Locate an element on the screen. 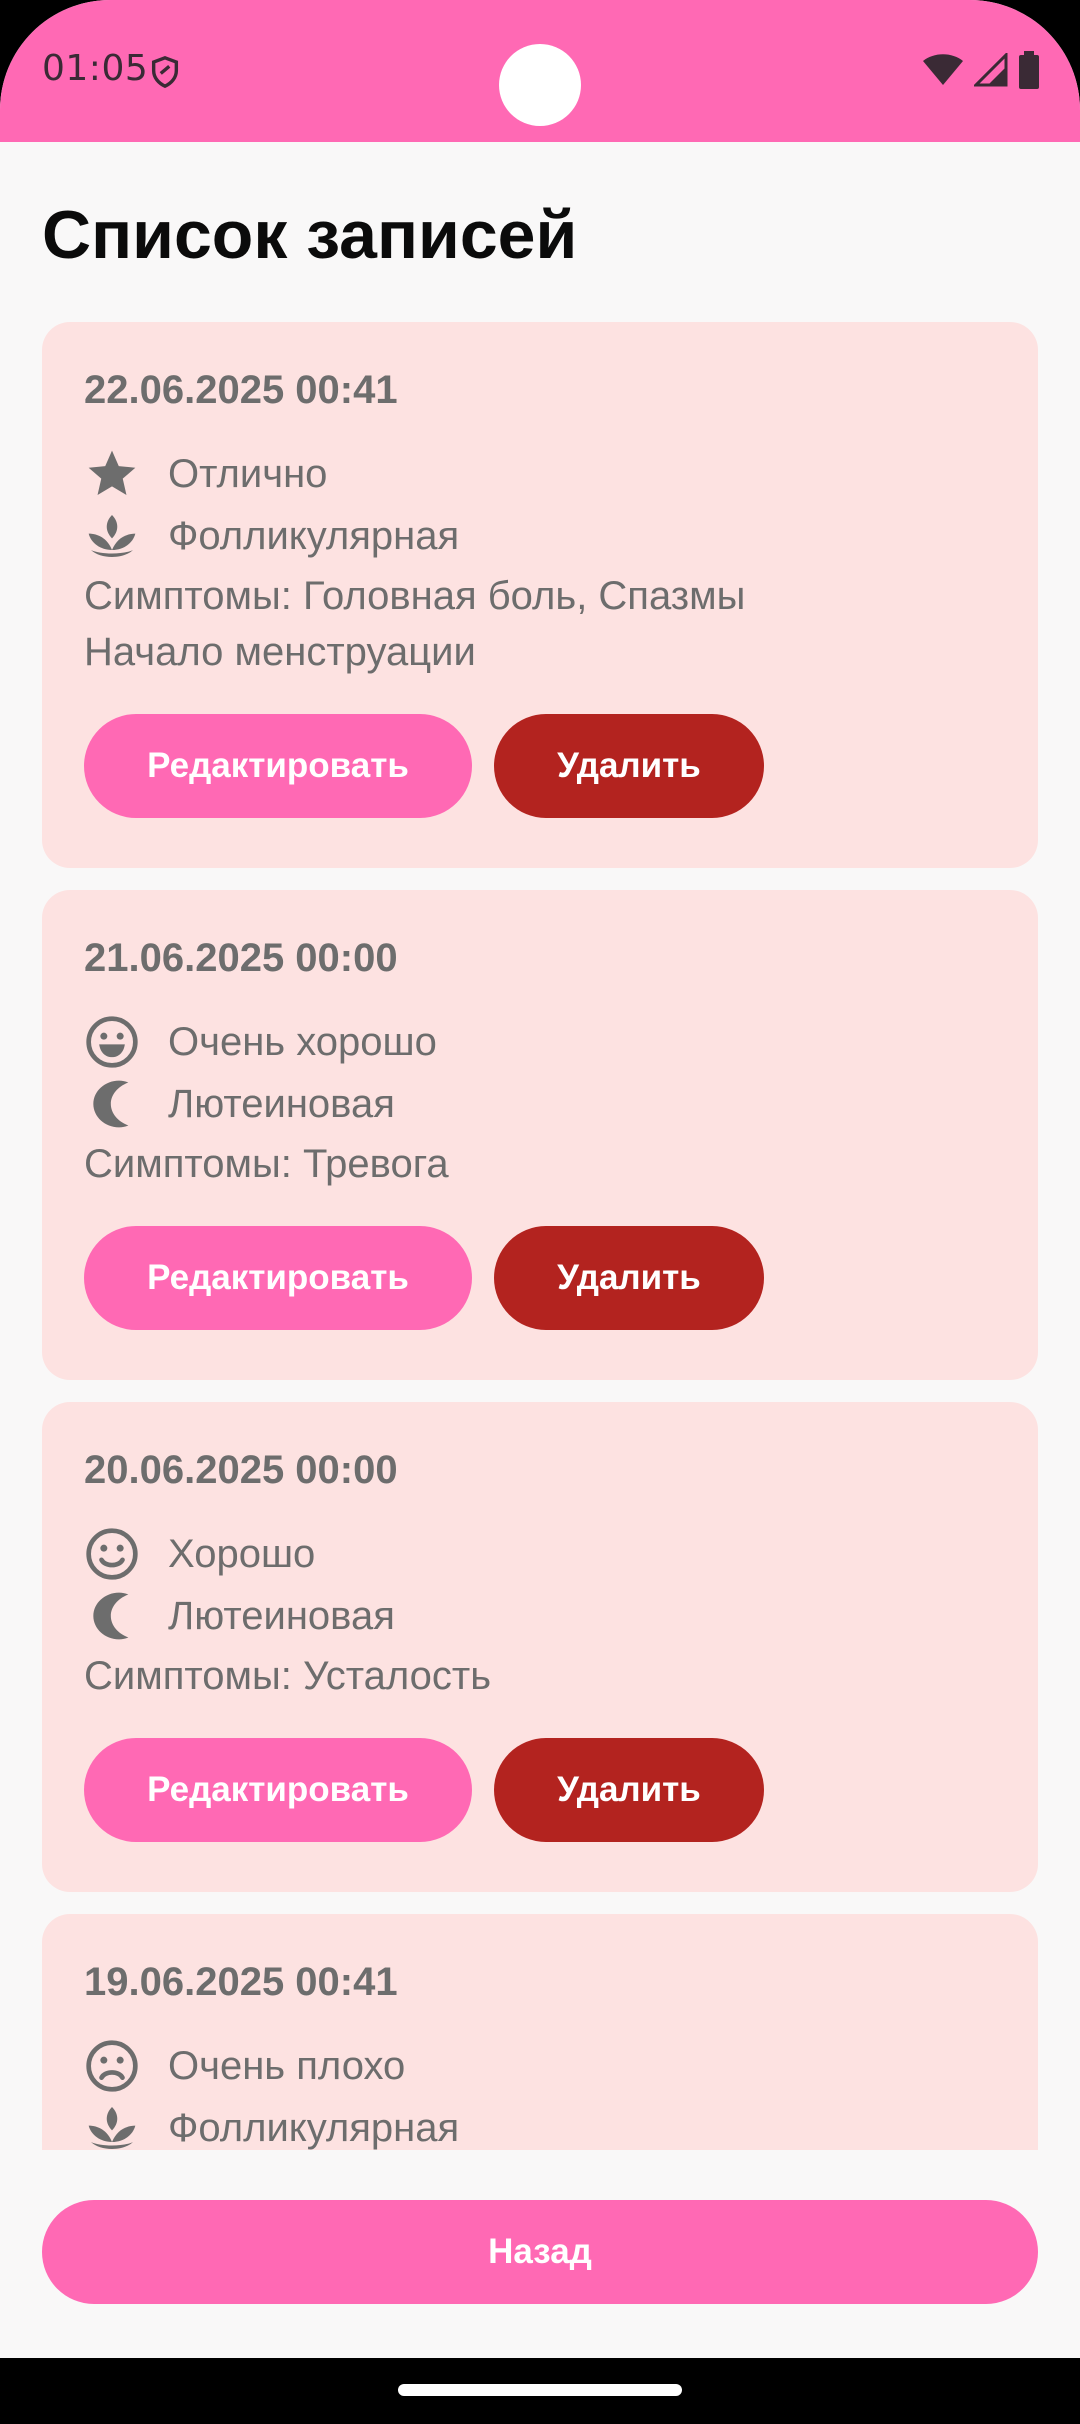 The width and height of the screenshot is (1080, 2424). status-icons is located at coordinates (981, 70).